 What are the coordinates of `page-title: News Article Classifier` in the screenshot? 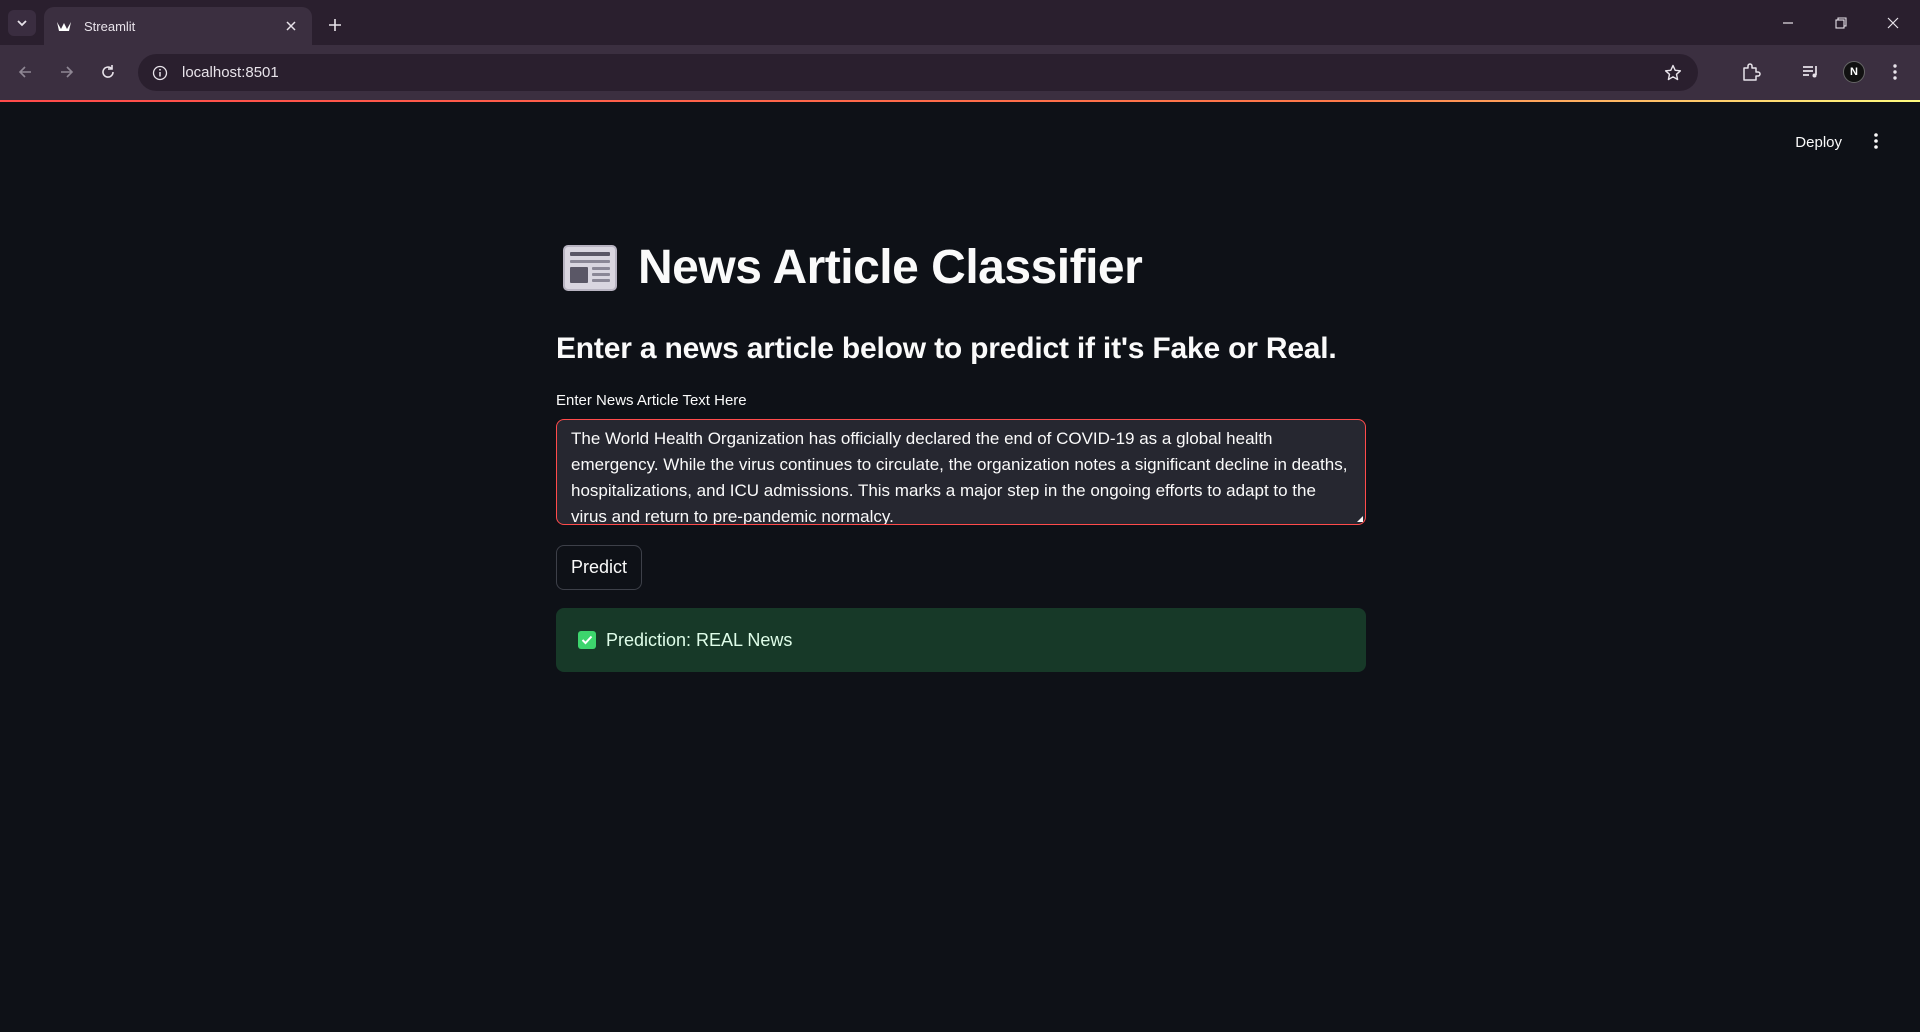 It's located at (890, 267).